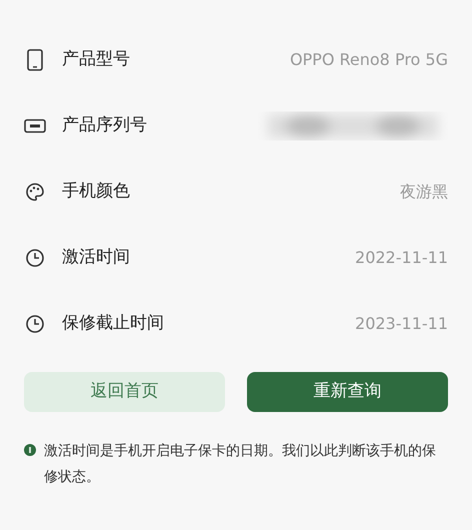 The width and height of the screenshot is (472, 530). I want to click on info-icon, so click(30, 450).